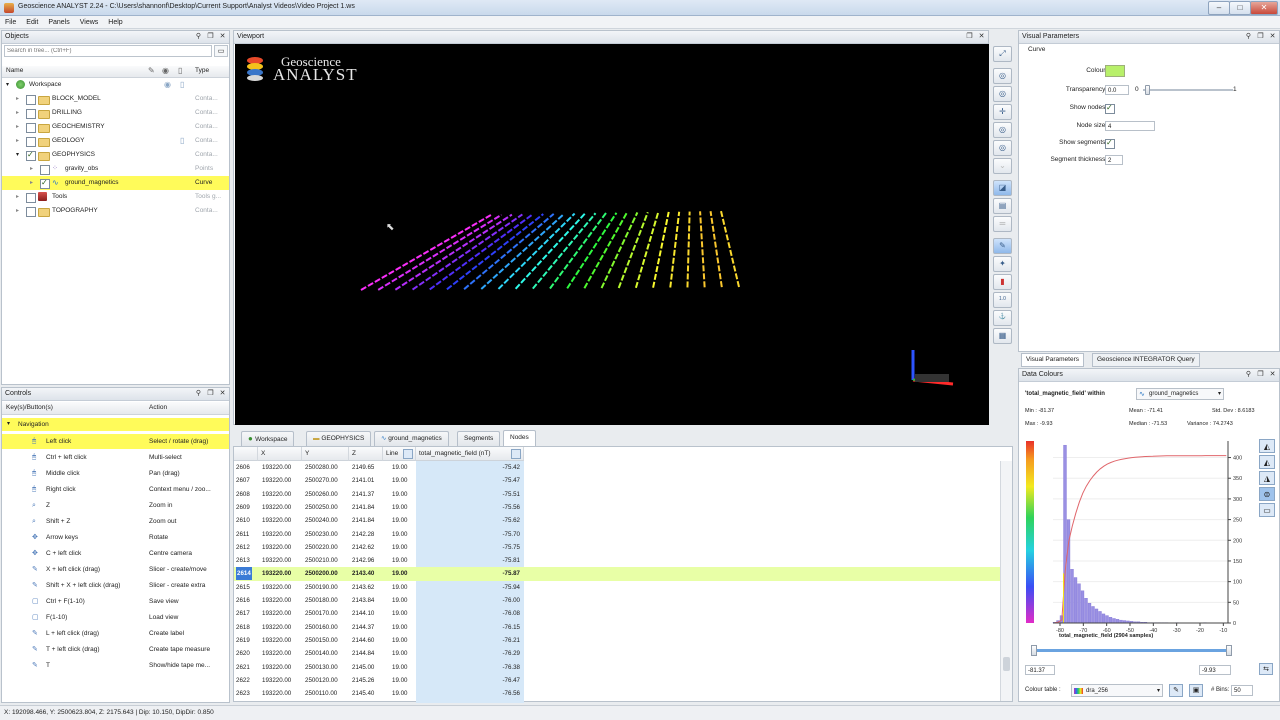 Image resolution: width=1280 pixels, height=720 pixels. What do you see at coordinates (1264, 8) in the screenshot?
I see `close-button: ✕` at bounding box center [1264, 8].